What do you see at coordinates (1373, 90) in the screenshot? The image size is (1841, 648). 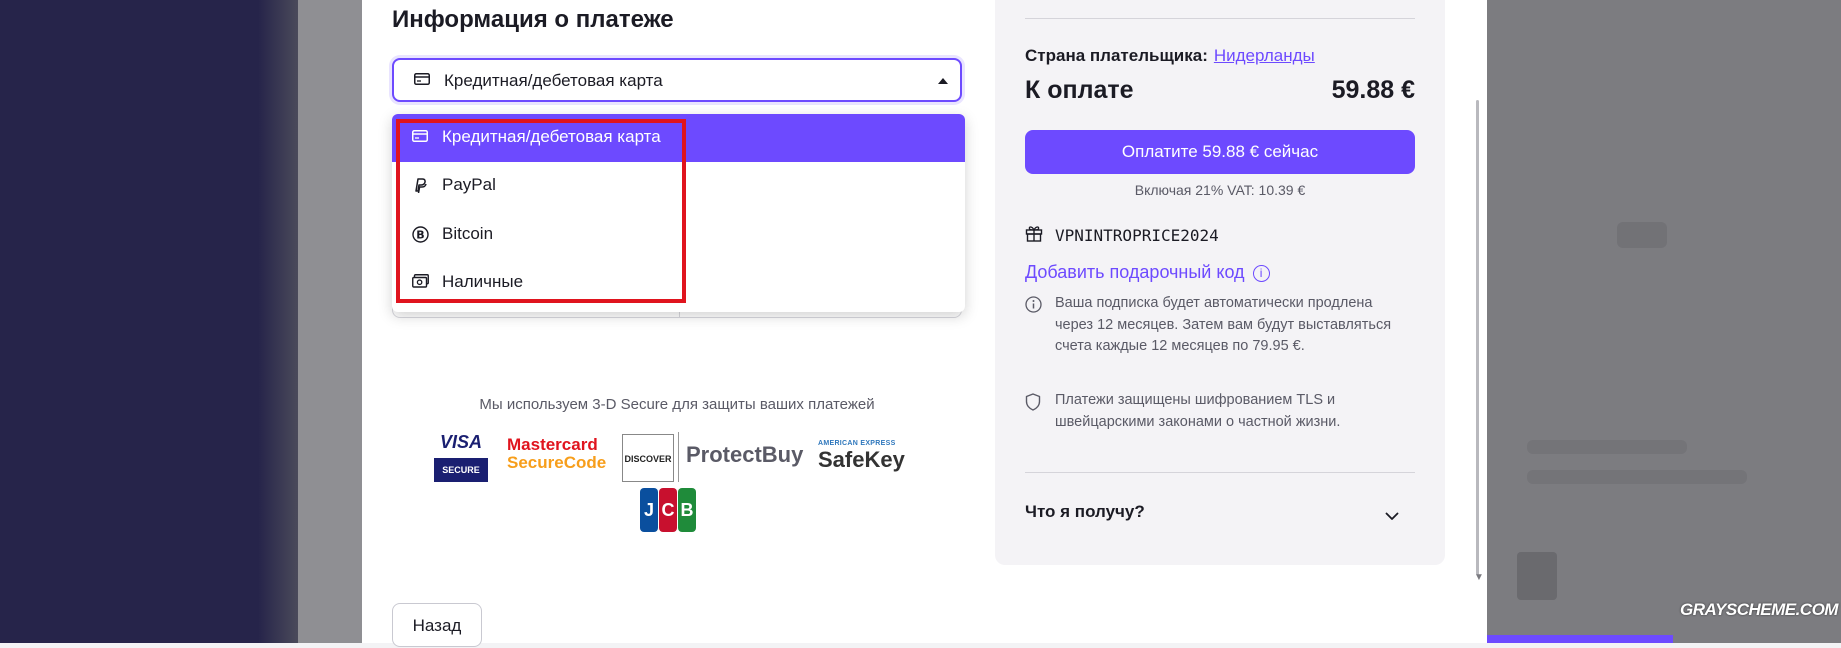 I see `total-amount: 59.88 €` at bounding box center [1373, 90].